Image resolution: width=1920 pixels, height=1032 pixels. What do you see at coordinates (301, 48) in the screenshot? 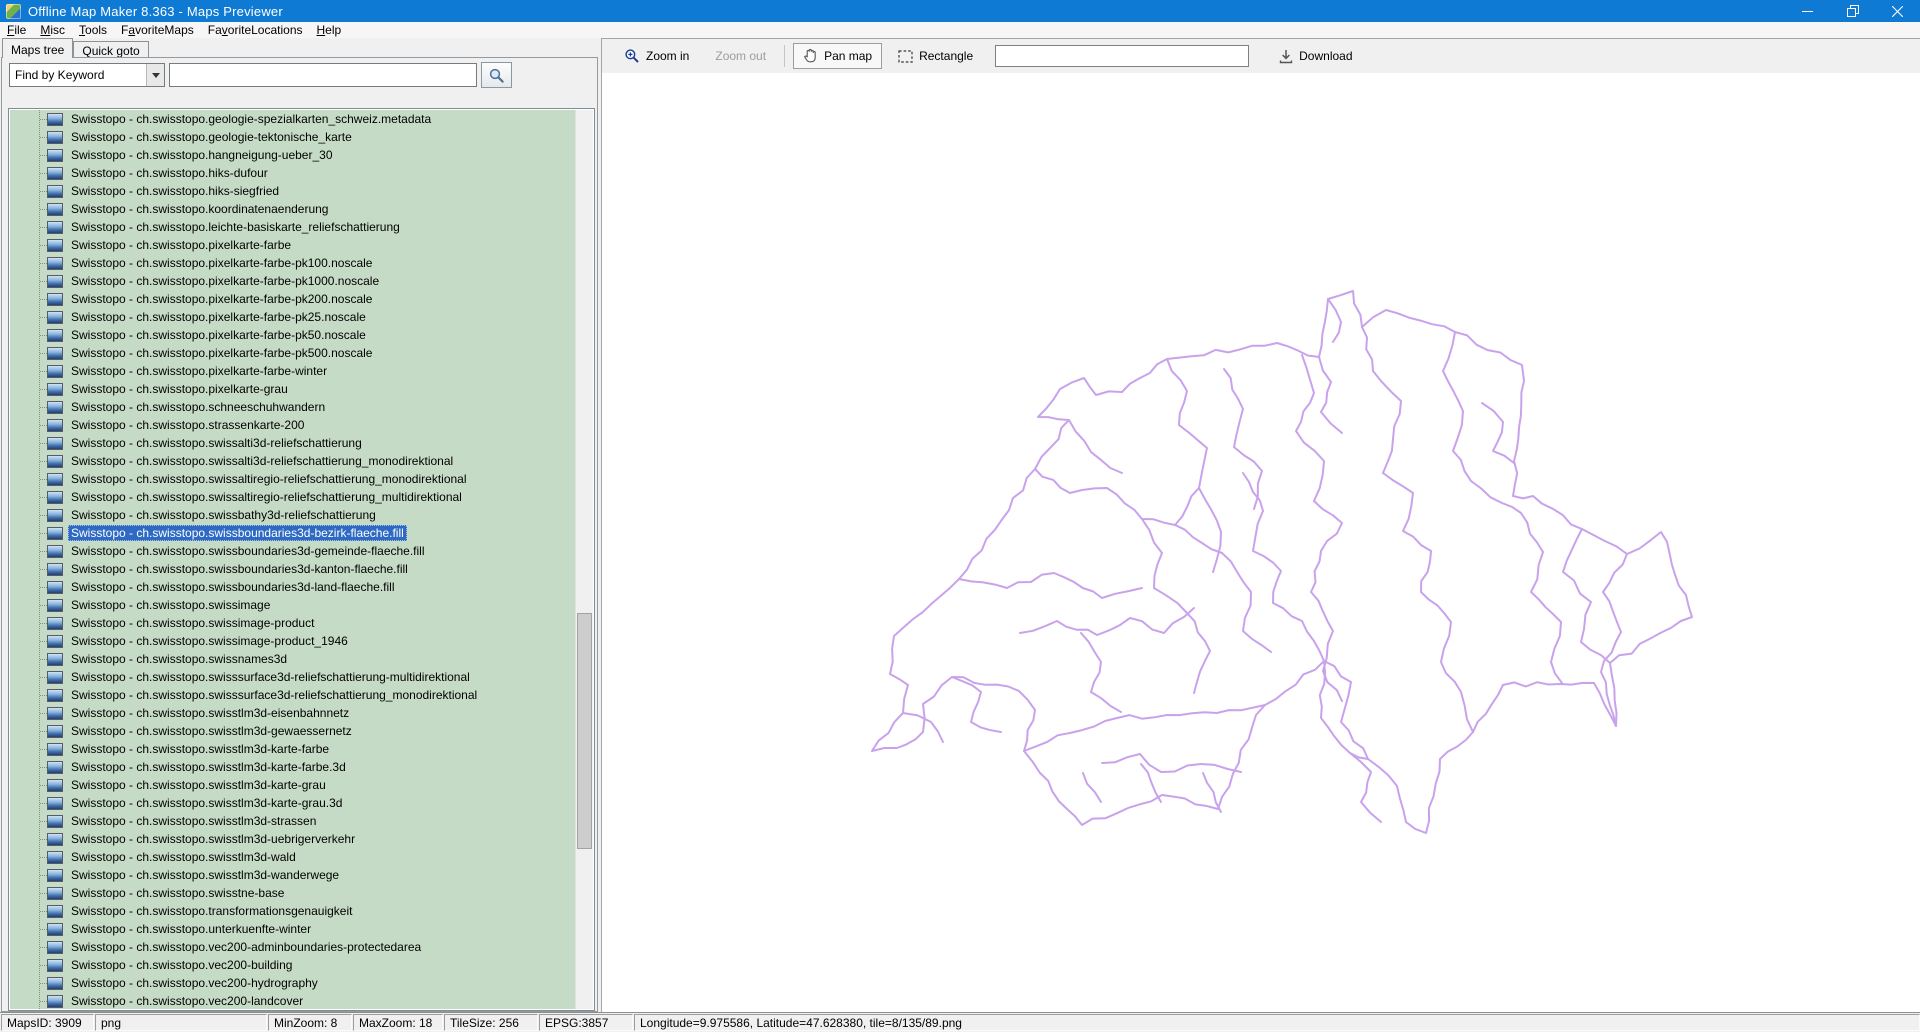
I see `tab-strip: Maps tree Quick goto` at bounding box center [301, 48].